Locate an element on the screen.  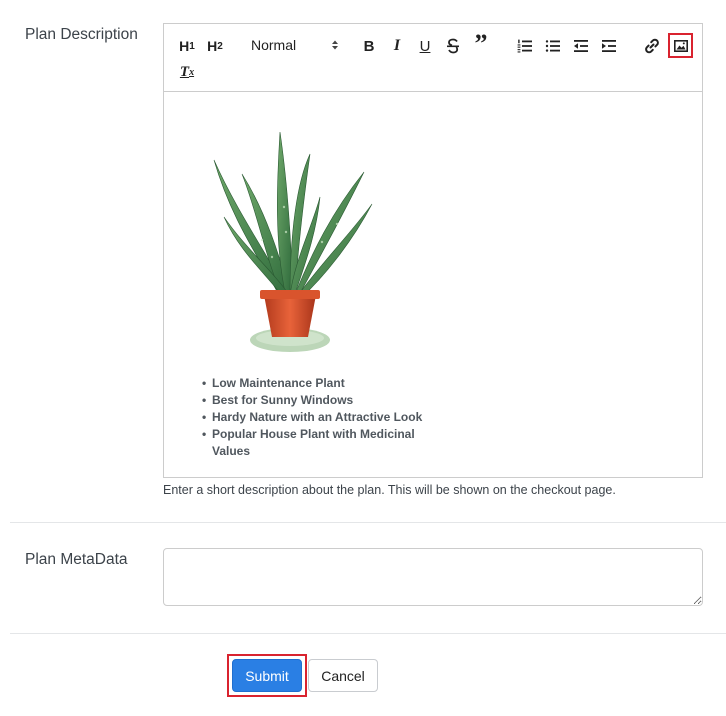
bullet-list-icon is located at coordinates (552, 46).